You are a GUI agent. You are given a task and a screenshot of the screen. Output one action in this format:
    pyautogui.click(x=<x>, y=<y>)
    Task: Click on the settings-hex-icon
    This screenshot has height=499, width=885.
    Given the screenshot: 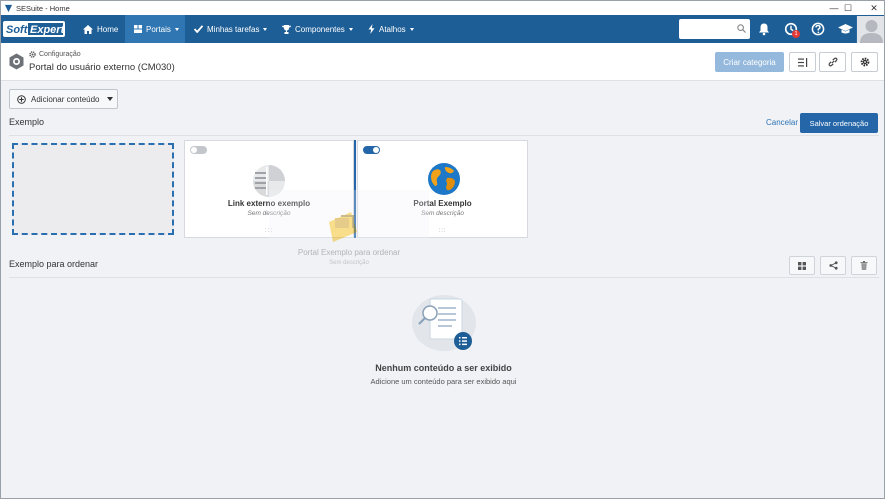 What is the action you would take?
    pyautogui.click(x=16, y=61)
    